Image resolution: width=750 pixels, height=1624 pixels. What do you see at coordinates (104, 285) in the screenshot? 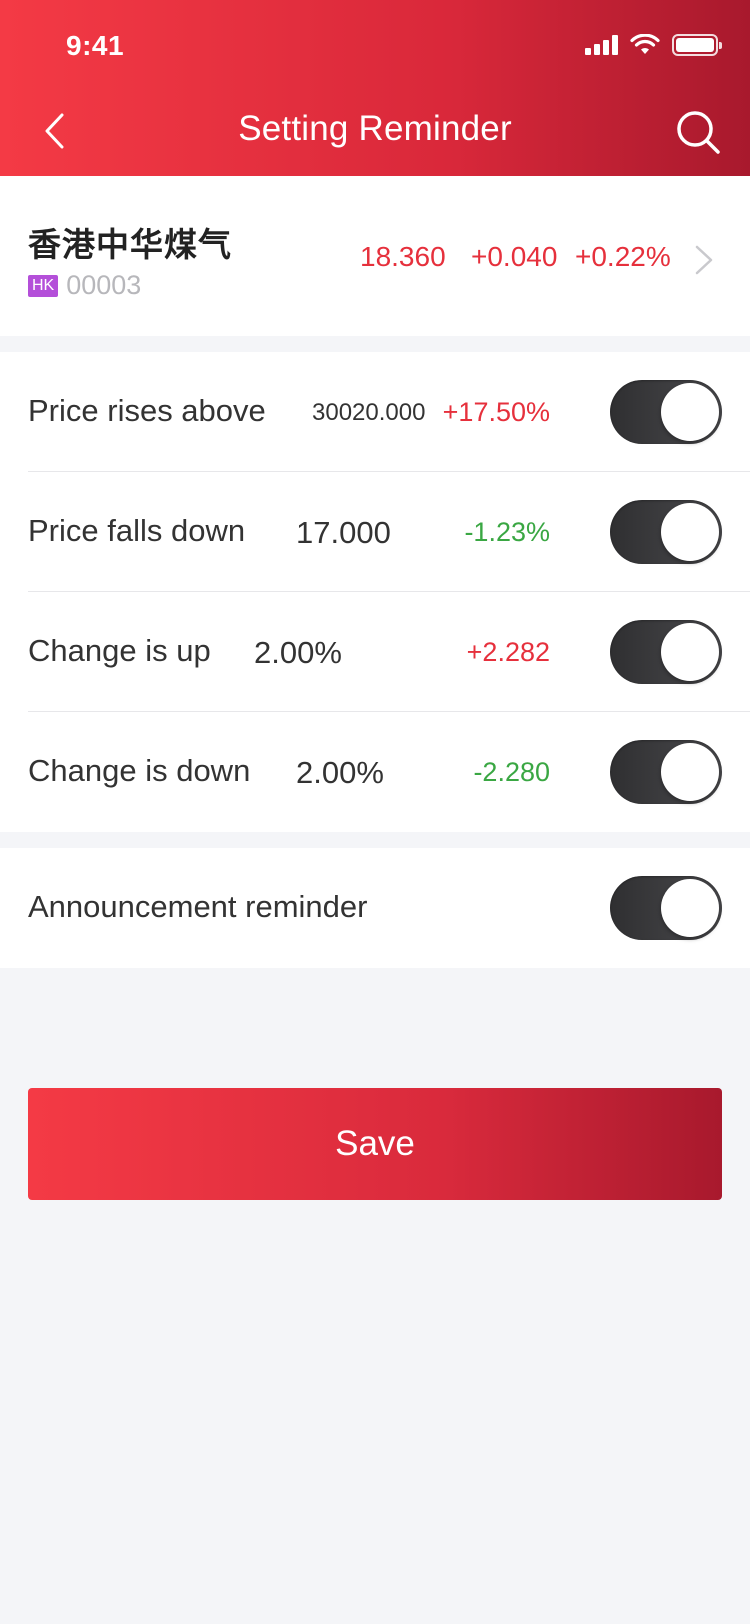
I see `stock-code: 00003` at bounding box center [104, 285].